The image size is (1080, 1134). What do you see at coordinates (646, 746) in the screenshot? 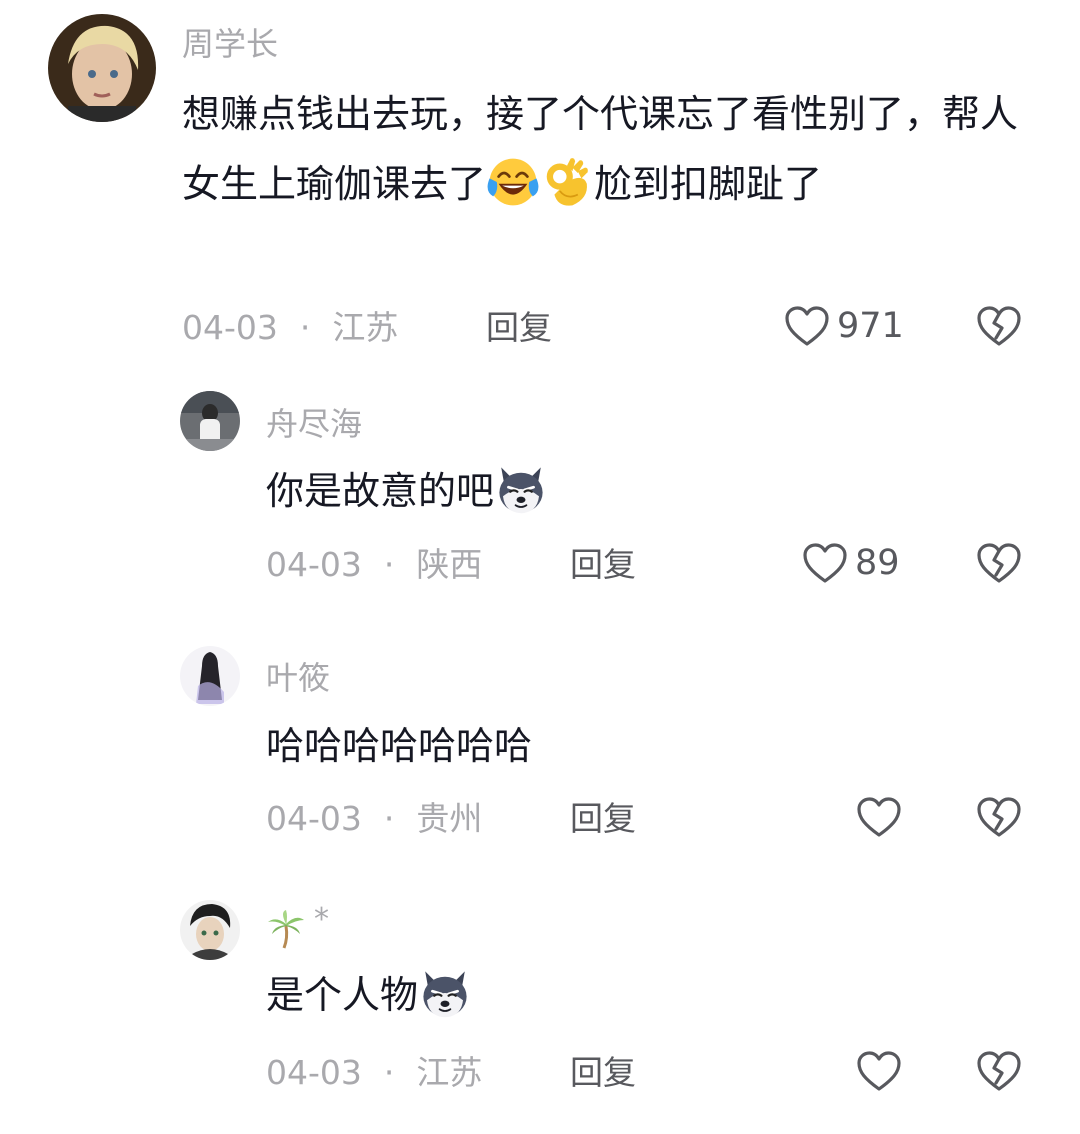
I see `comment-text: 哈哈哈哈哈哈哈` at bounding box center [646, 746].